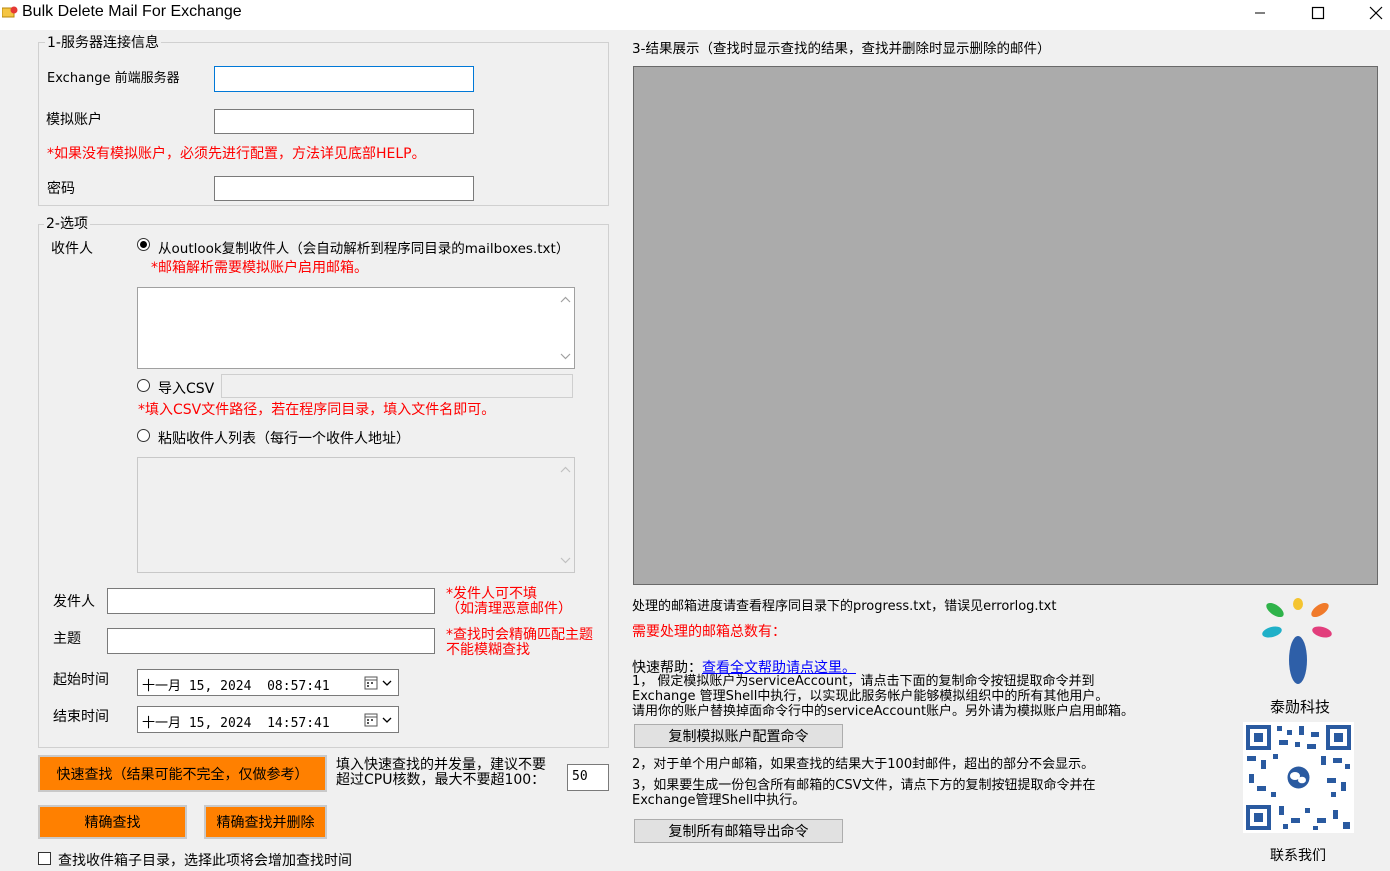 The image size is (1390, 871). Describe the element at coordinates (344, 121) in the screenshot. I see `impersonation-account-input` at that location.